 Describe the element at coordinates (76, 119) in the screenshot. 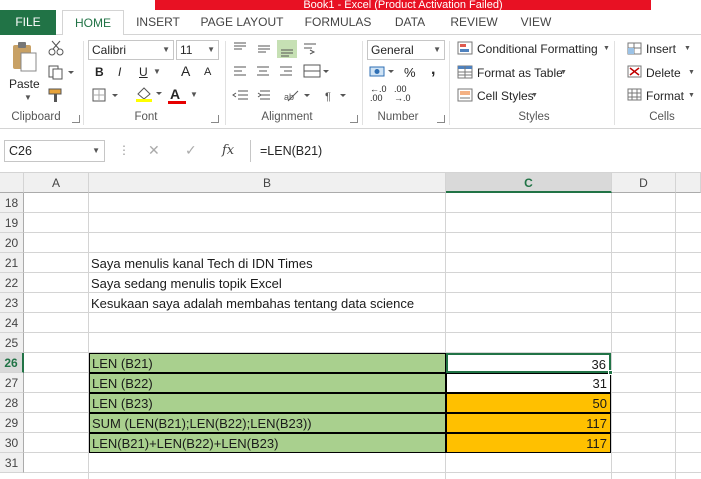

I see `clipboard-launcher-icon` at that location.